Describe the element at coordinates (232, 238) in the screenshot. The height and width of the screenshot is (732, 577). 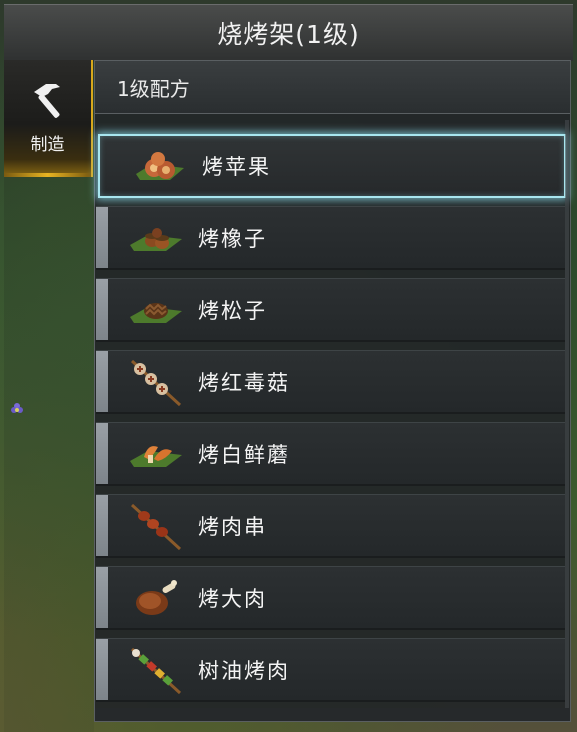
I see `recipe-item-label: 烤橡子` at that location.